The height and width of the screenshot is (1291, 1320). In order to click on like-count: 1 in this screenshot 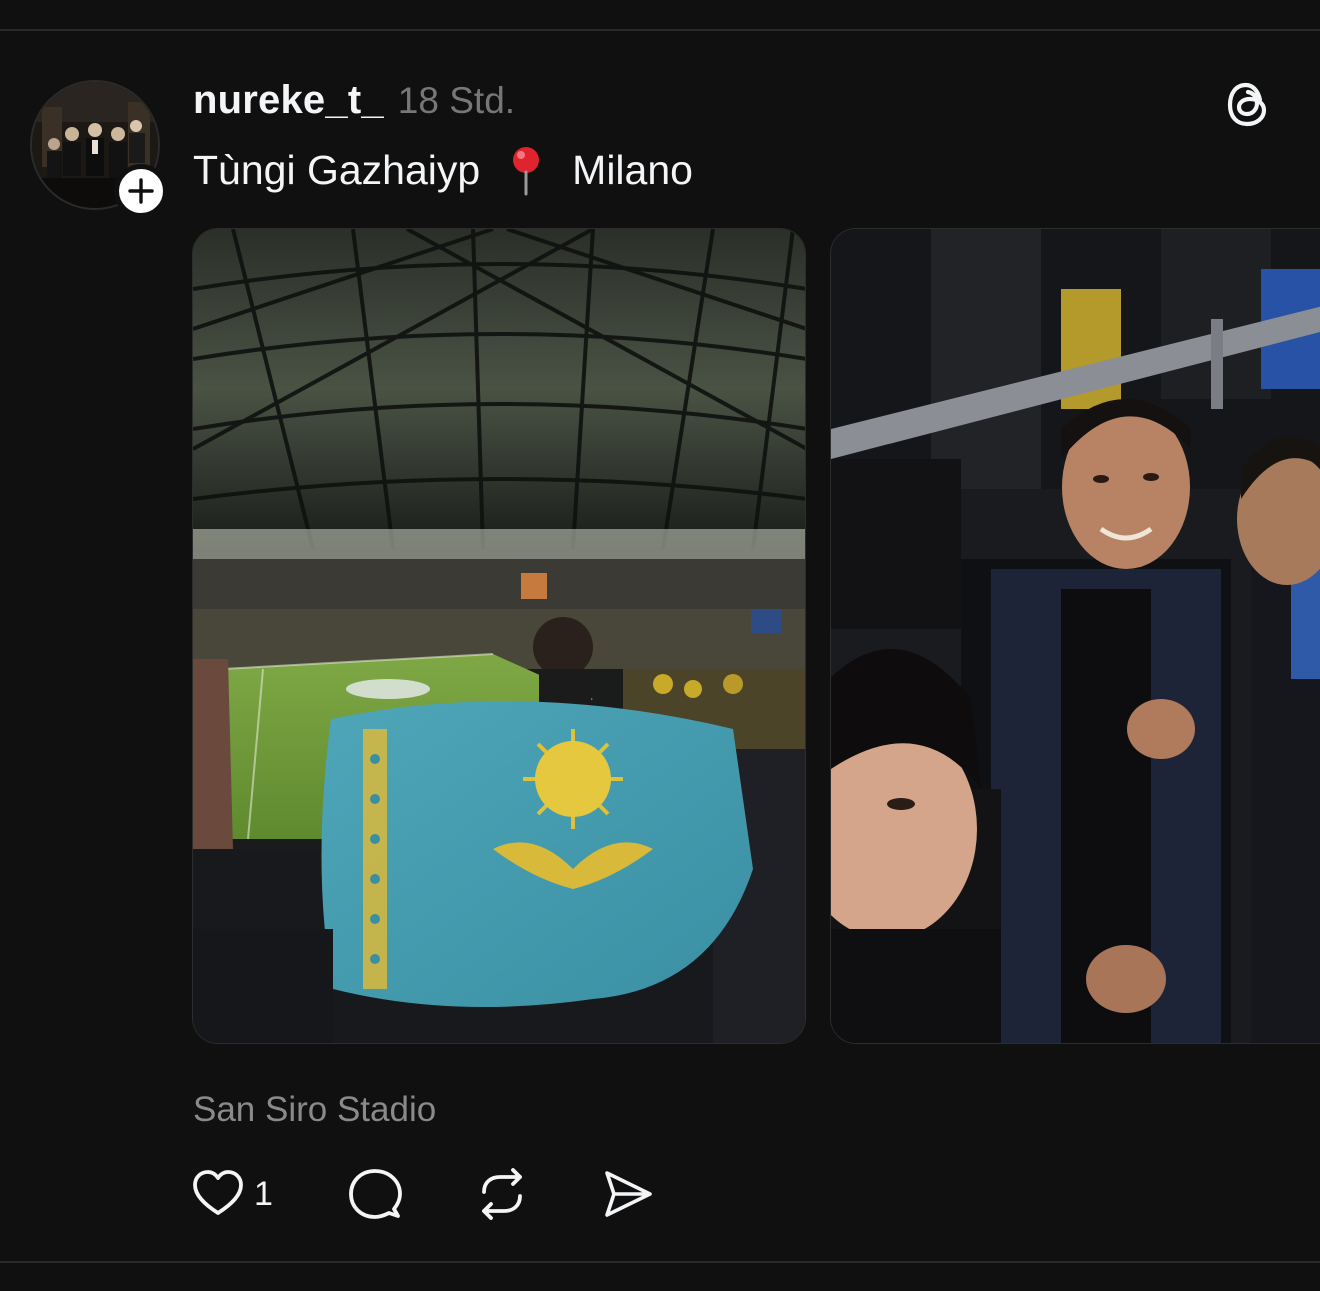, I will do `click(263, 1193)`.